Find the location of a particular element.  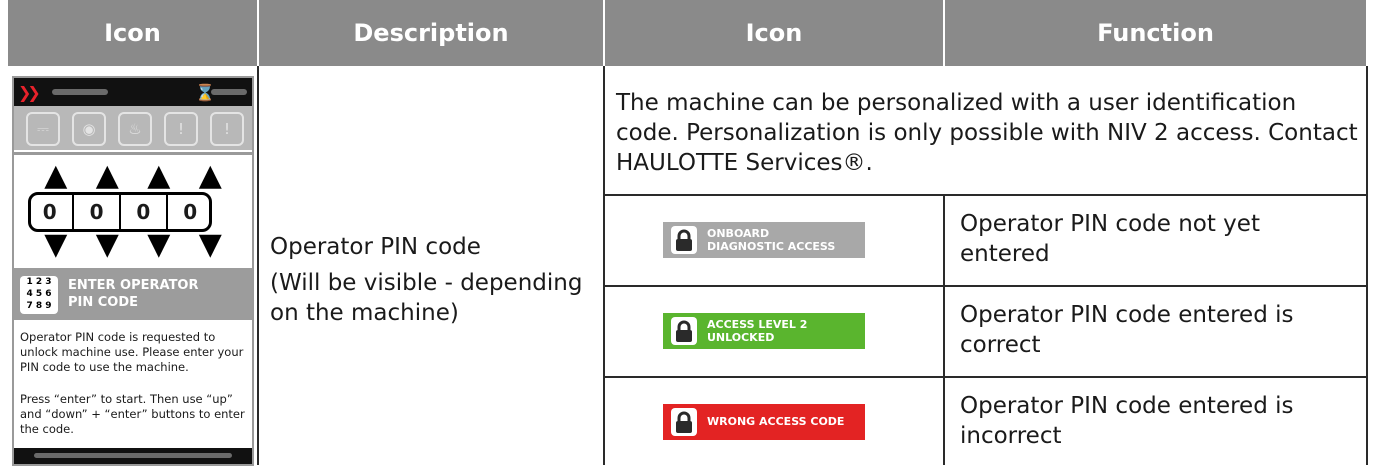

warning-icons-row: ⎓ ◉ ♨ ! ! is located at coordinates (133, 128).